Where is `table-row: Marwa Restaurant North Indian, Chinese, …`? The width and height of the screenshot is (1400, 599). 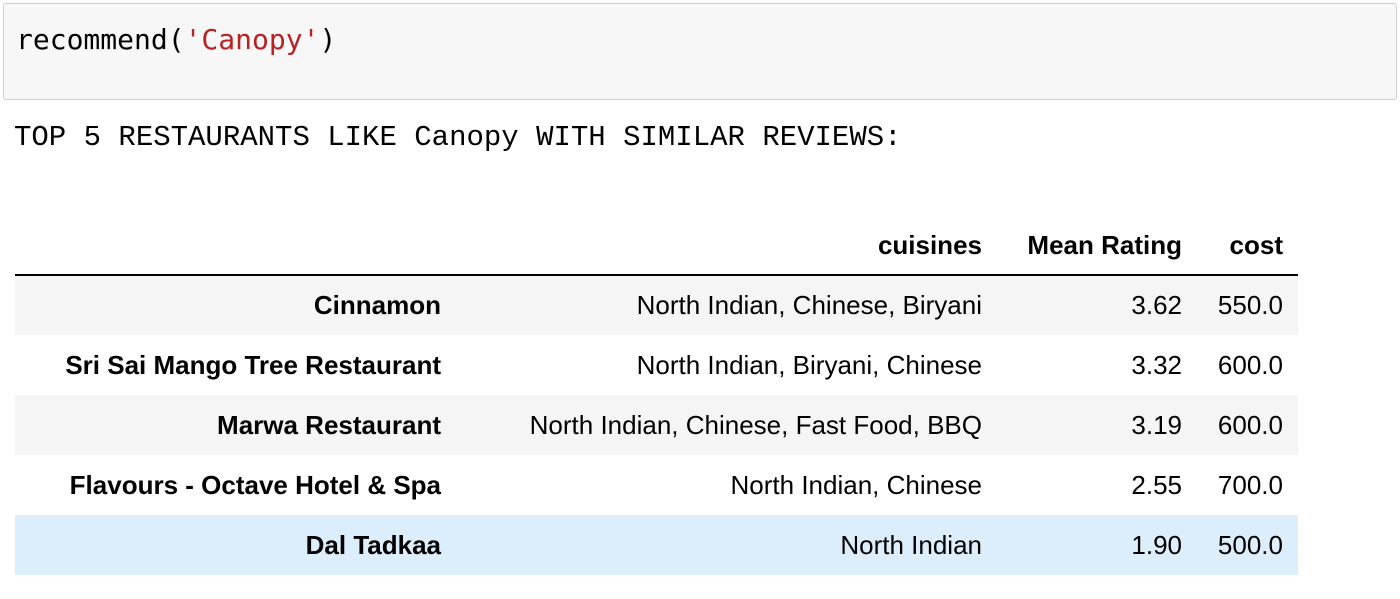 table-row: Marwa Restaurant North Indian, Chinese, … is located at coordinates (656, 425).